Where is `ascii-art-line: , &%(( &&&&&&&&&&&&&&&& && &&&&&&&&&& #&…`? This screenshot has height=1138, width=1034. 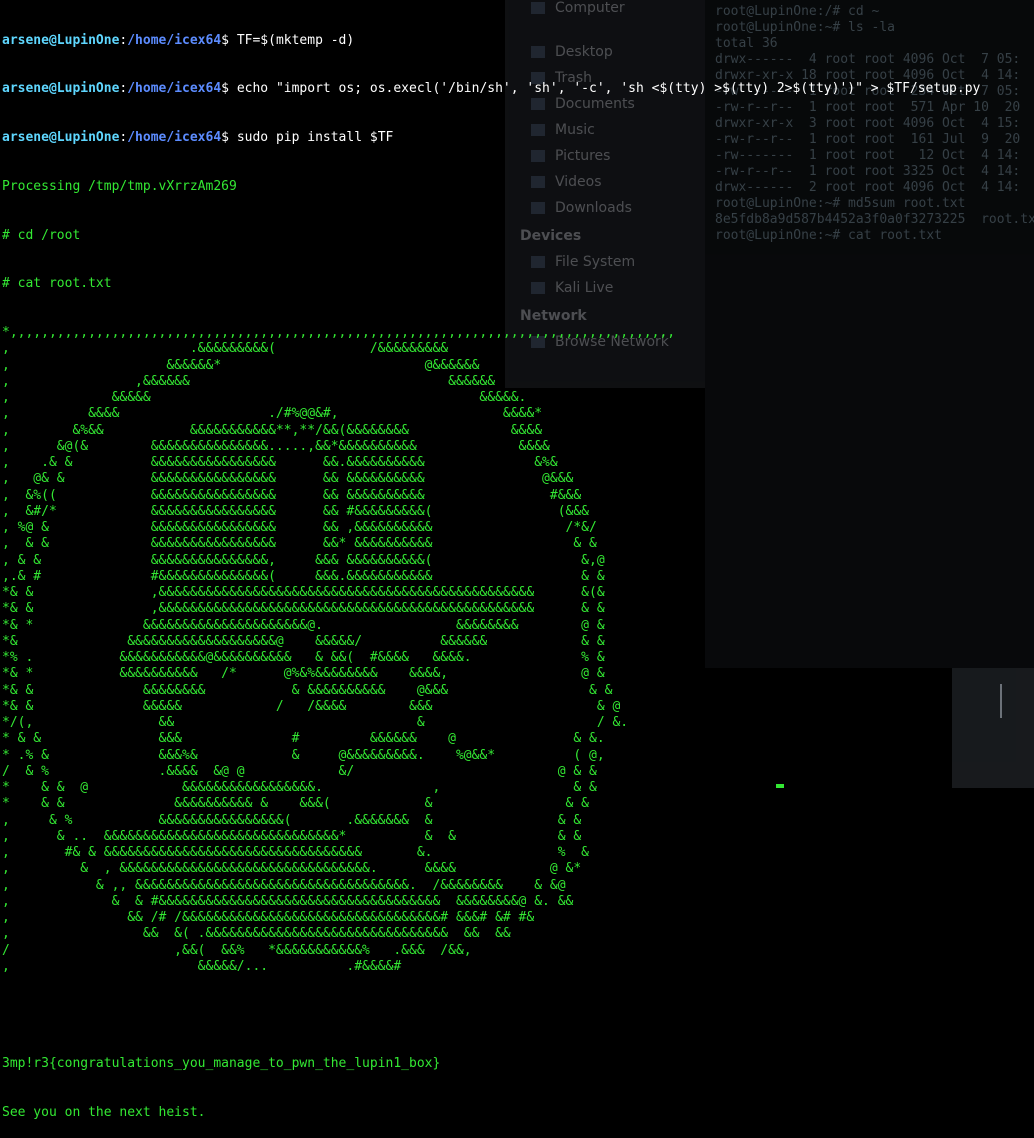 ascii-art-line: , &%(( &&&&&&&&&&&&&&&& && &&&&&&&&&& #&… is located at coordinates (292, 495).